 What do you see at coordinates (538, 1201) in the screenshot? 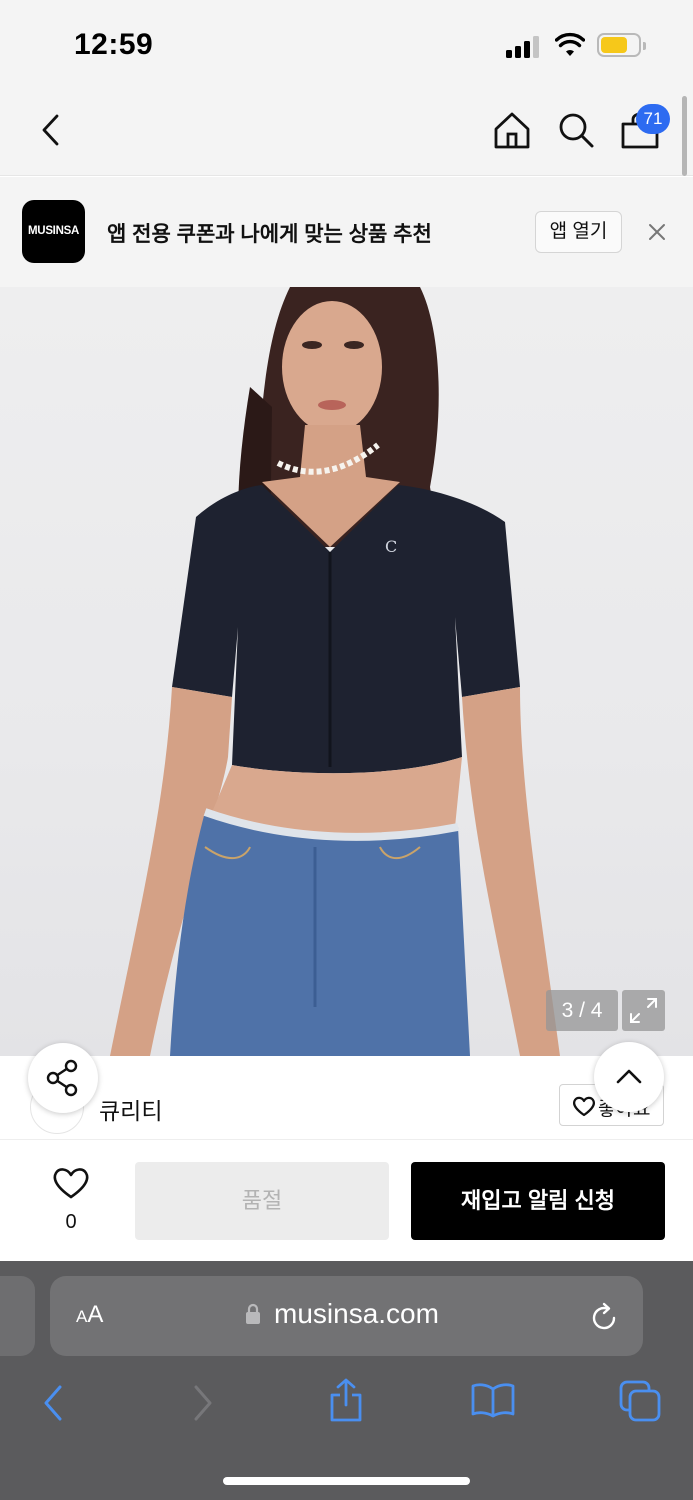
I see `restock-alert-button: 재입고 알림 신청` at bounding box center [538, 1201].